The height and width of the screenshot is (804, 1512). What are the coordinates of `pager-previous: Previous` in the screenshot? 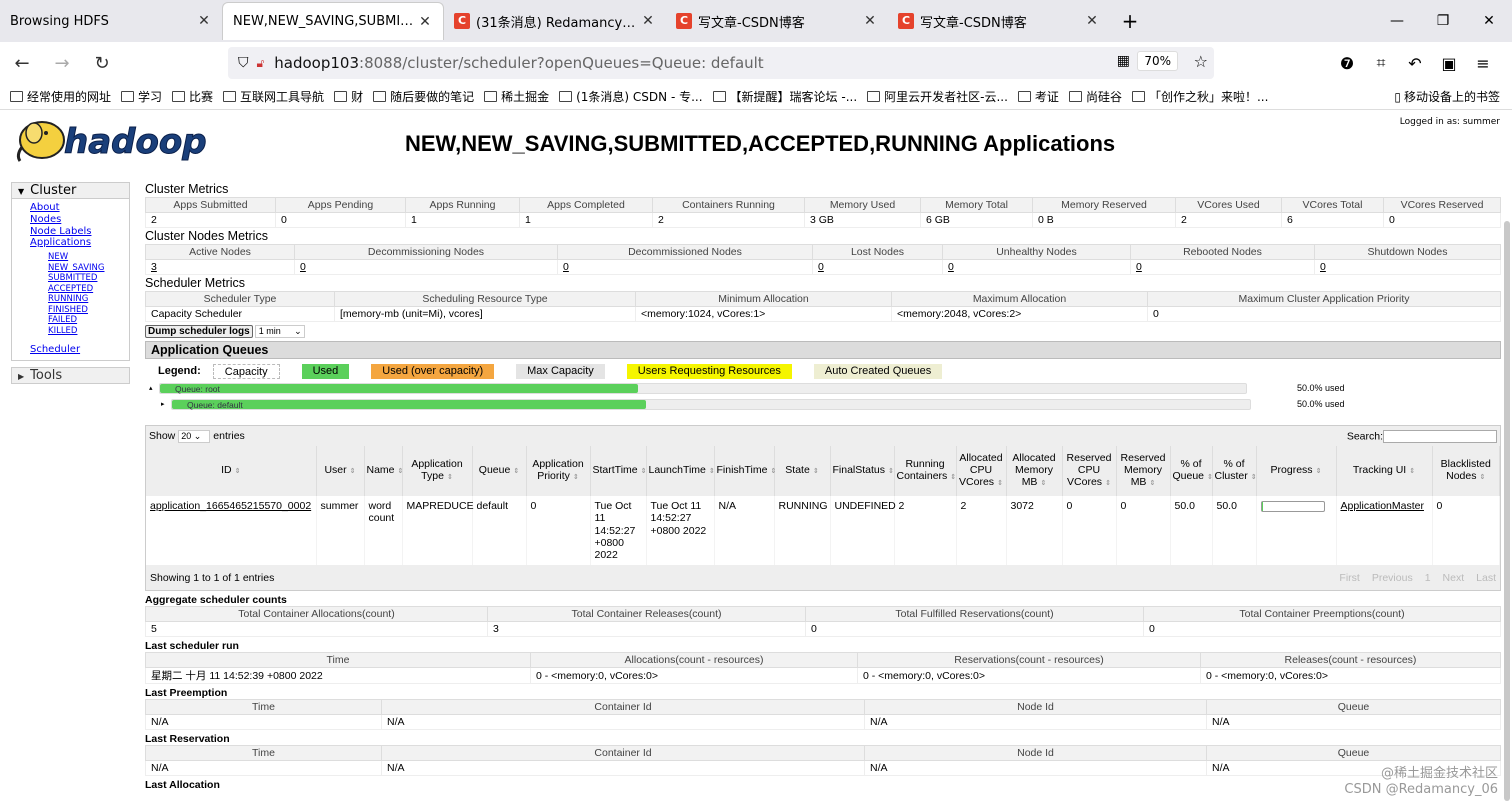 It's located at (1392, 578).